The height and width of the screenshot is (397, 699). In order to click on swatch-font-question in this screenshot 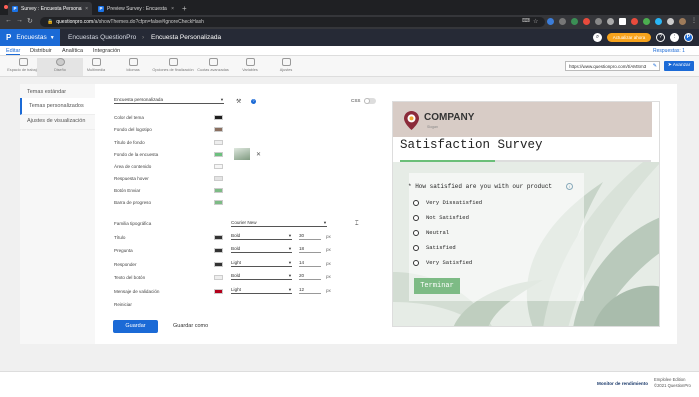, I will do `click(218, 250)`.